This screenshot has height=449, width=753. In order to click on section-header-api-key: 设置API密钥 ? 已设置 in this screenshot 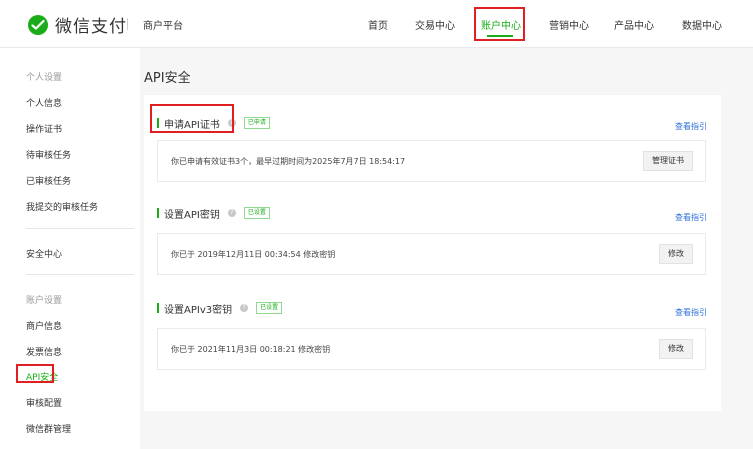, I will do `click(213, 213)`.